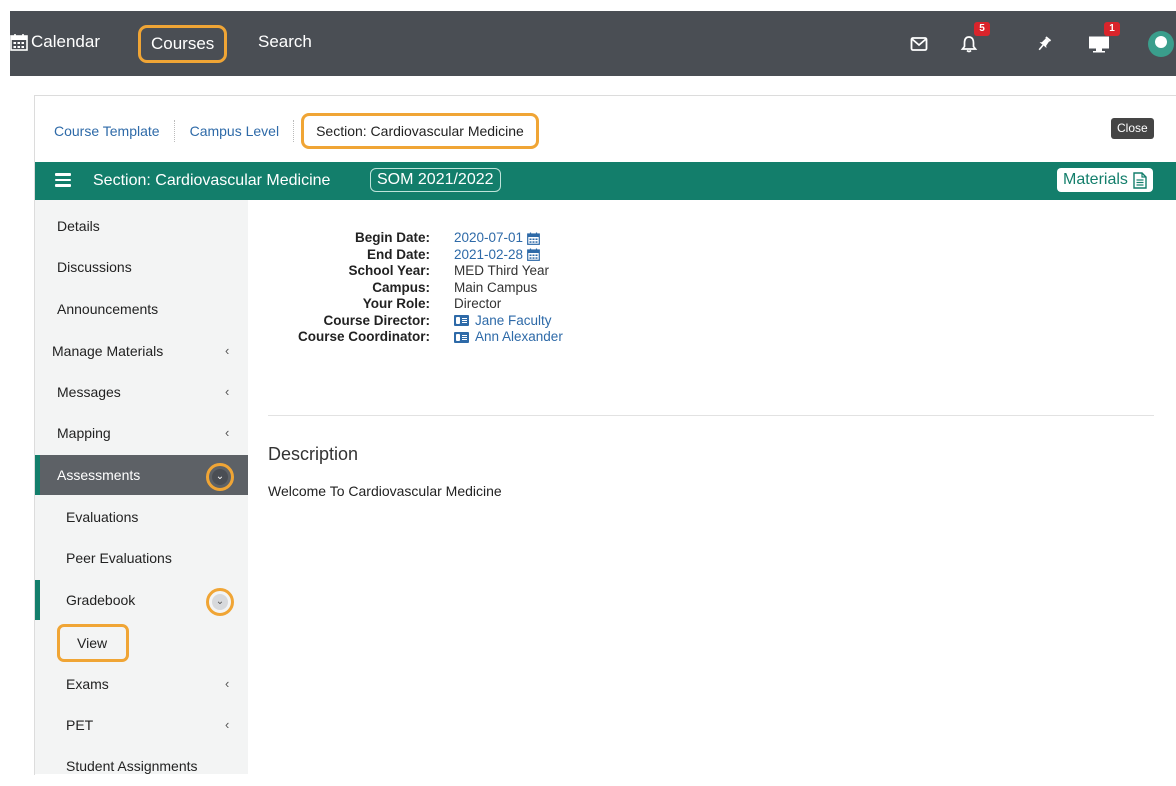 The image size is (1176, 786). Describe the element at coordinates (1132, 128) in the screenshot. I see `close-button: Close` at that location.